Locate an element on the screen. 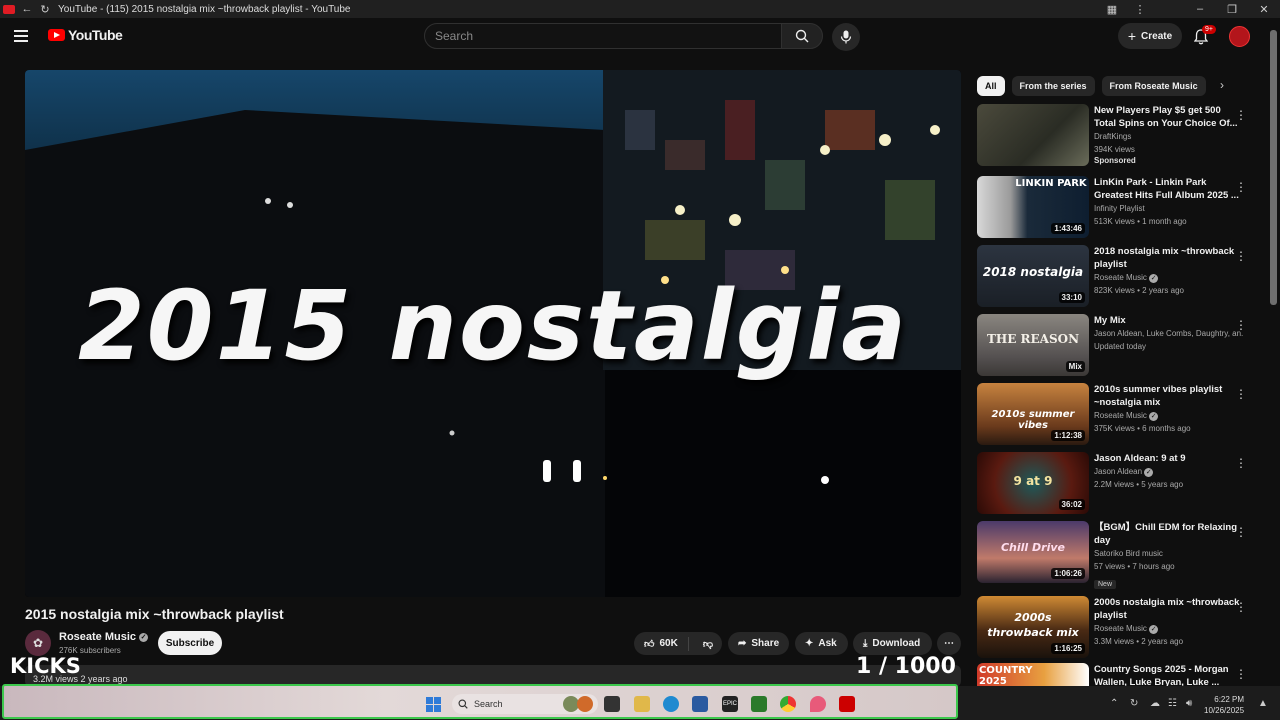 The height and width of the screenshot is (720, 1280). dislike-button: 👎︎ is located at coordinates (708, 644).